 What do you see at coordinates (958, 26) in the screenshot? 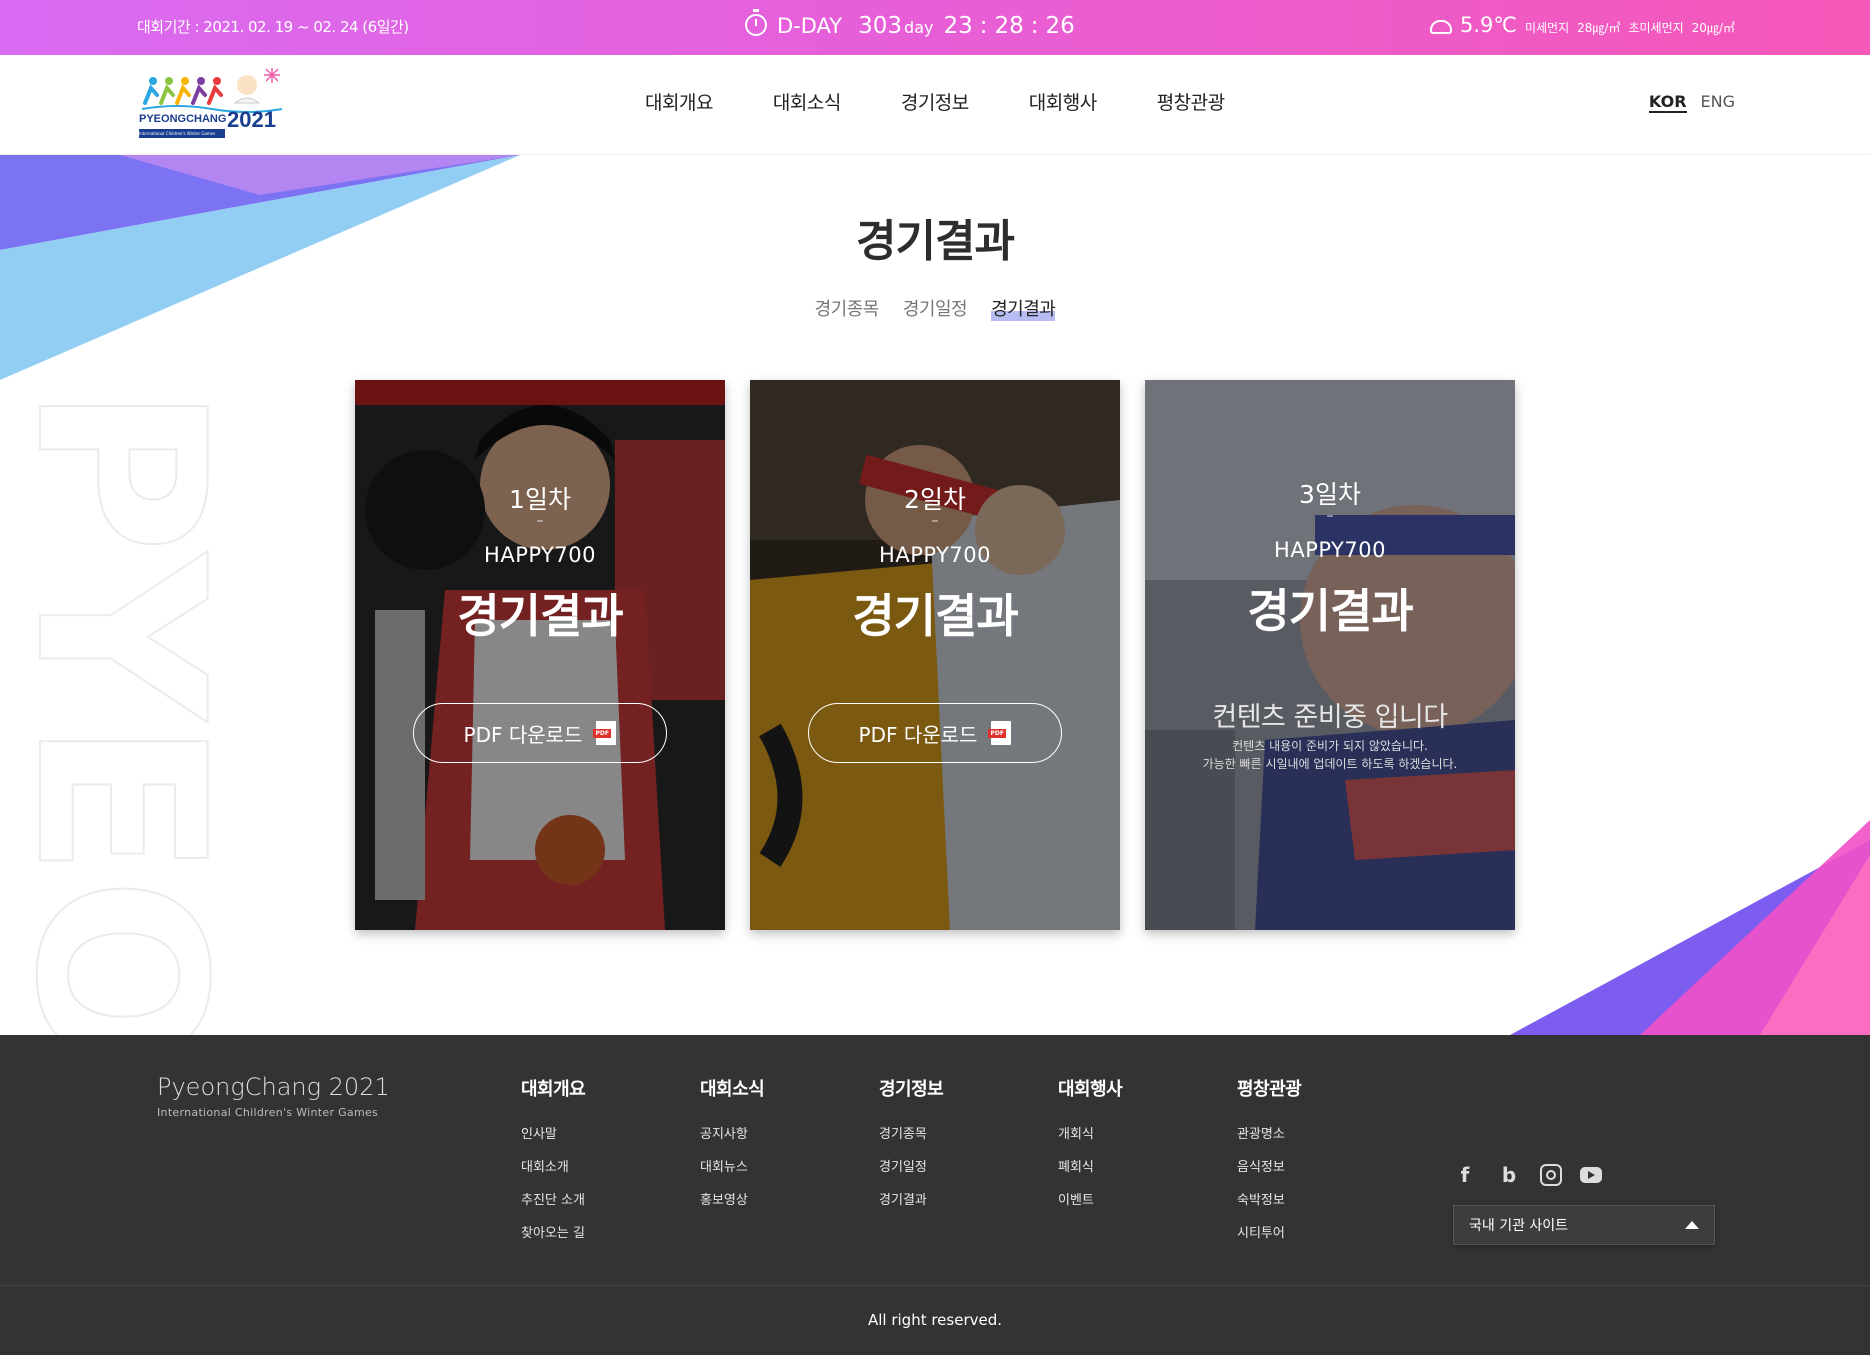
I see `countdown-hours: 23` at bounding box center [958, 26].